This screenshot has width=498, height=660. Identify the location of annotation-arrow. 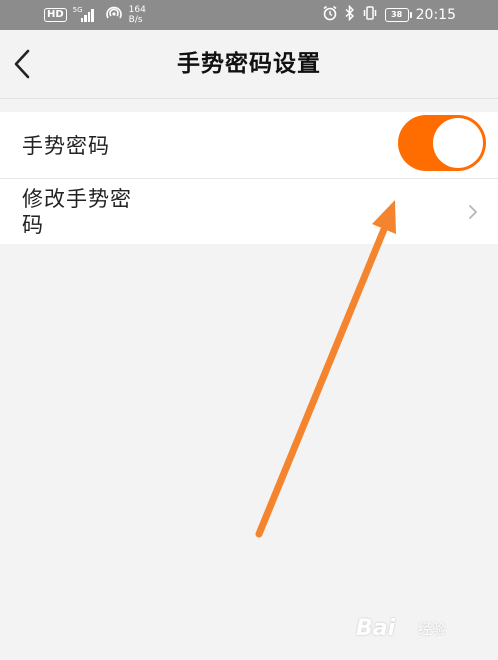
(325, 369).